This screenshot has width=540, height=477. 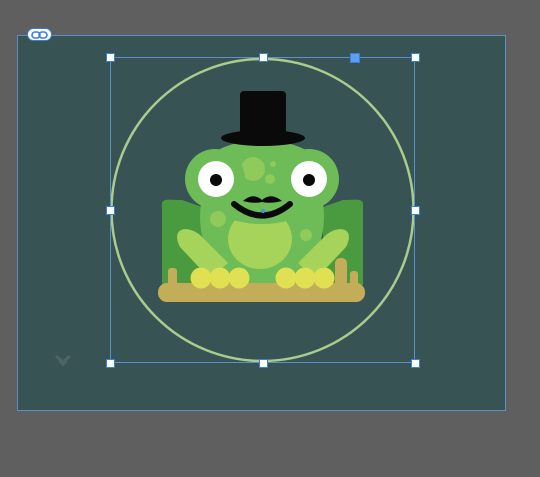 I want to click on resize-handle-bottom-left, so click(x=110, y=363).